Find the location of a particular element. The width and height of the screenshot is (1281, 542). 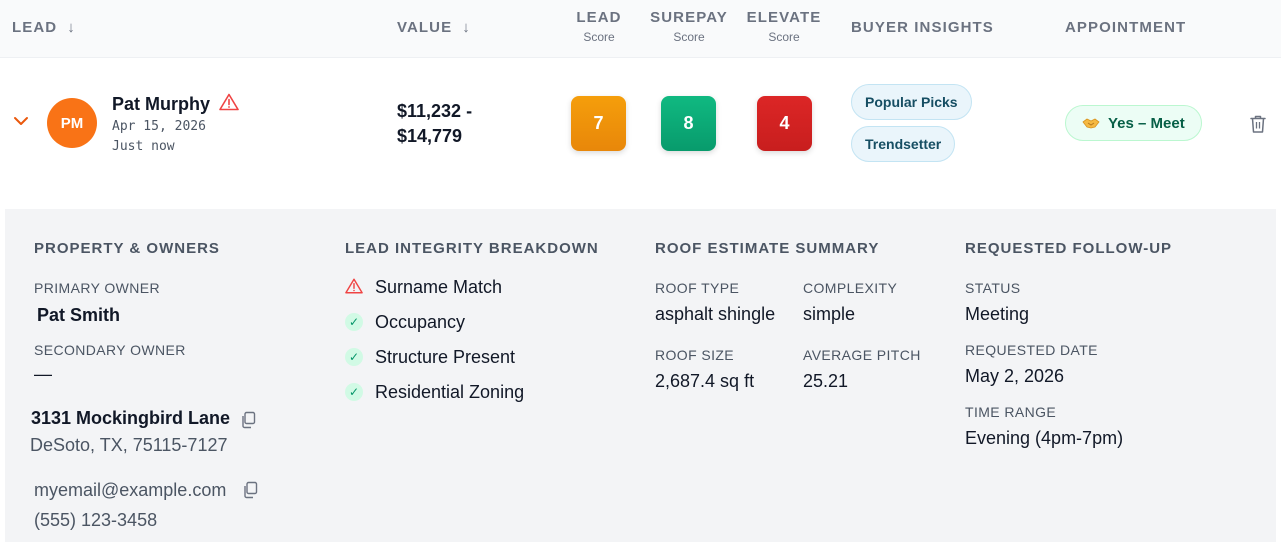

lead-value: $11,232 - $14,779 is located at coordinates (472, 124).